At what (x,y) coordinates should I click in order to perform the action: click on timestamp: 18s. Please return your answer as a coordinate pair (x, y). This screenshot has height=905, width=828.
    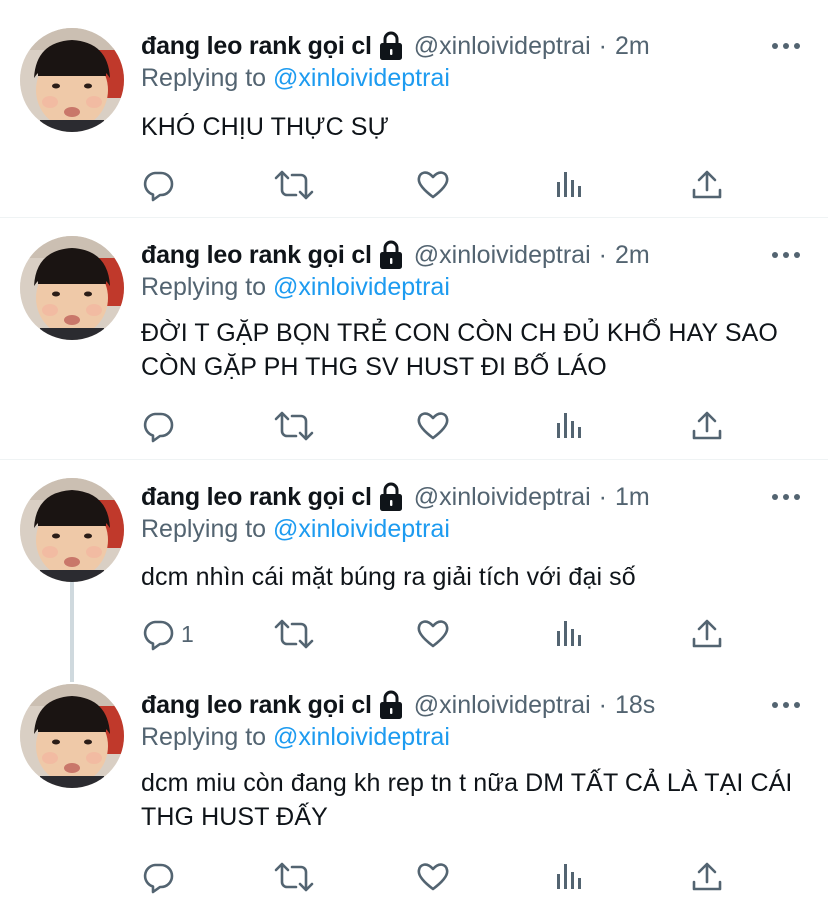
    Looking at the image, I should click on (635, 705).